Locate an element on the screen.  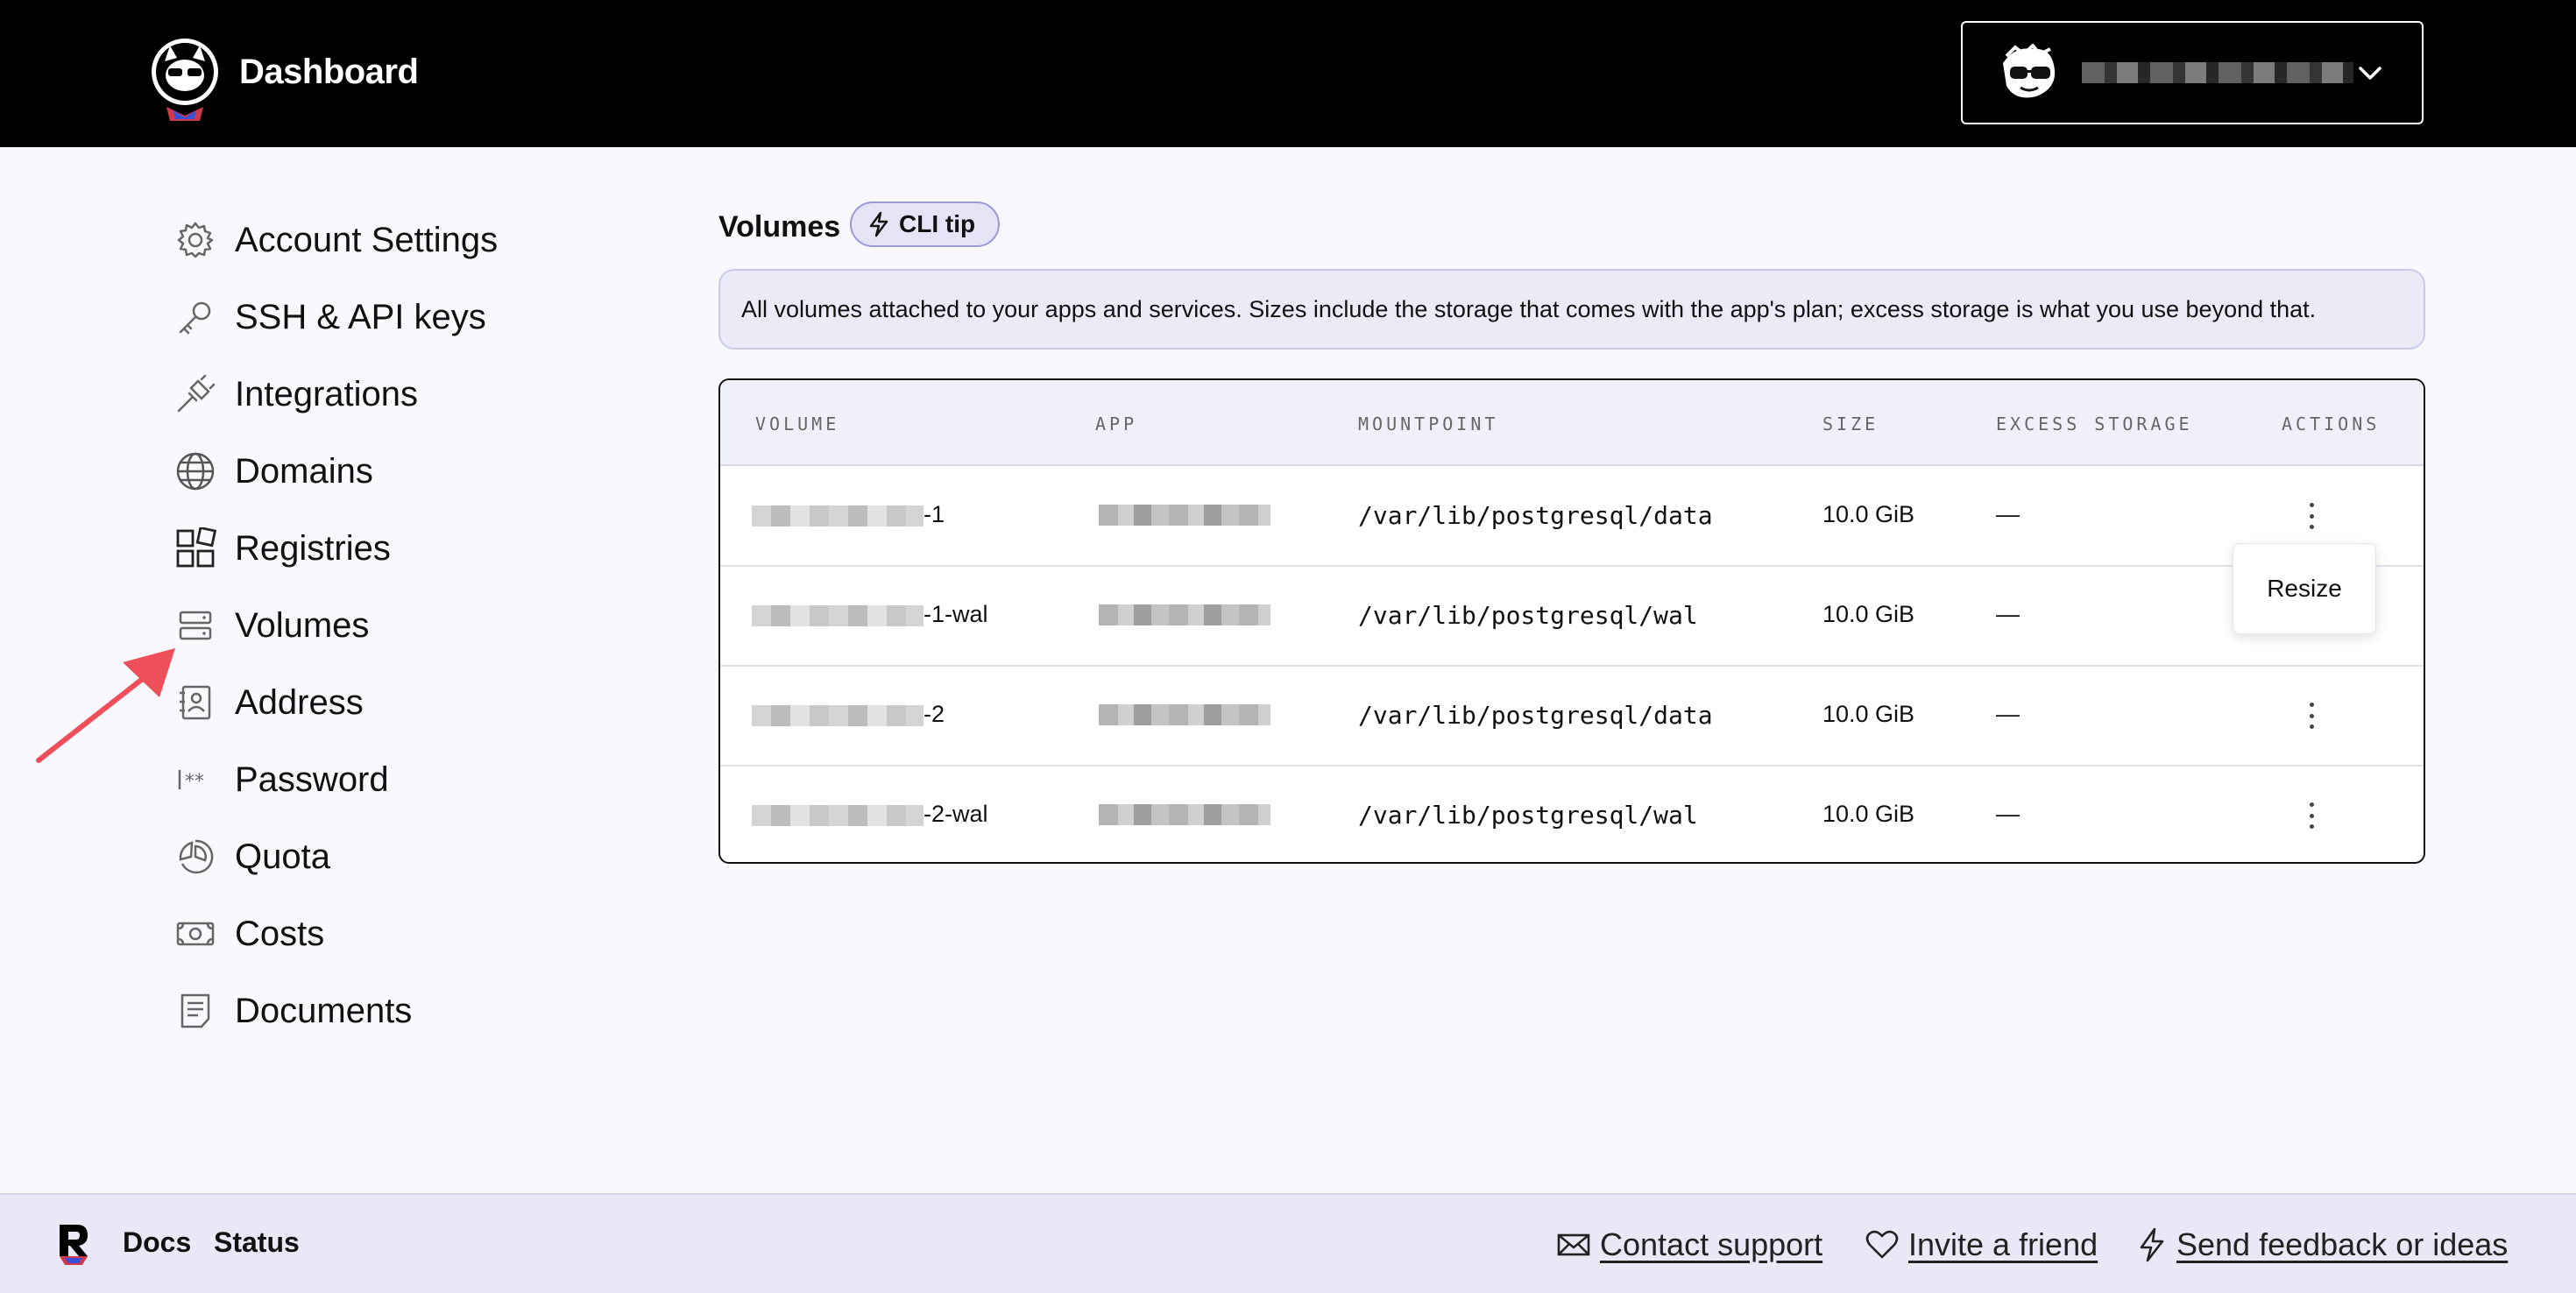
account-menu-button is located at coordinates (2192, 72).